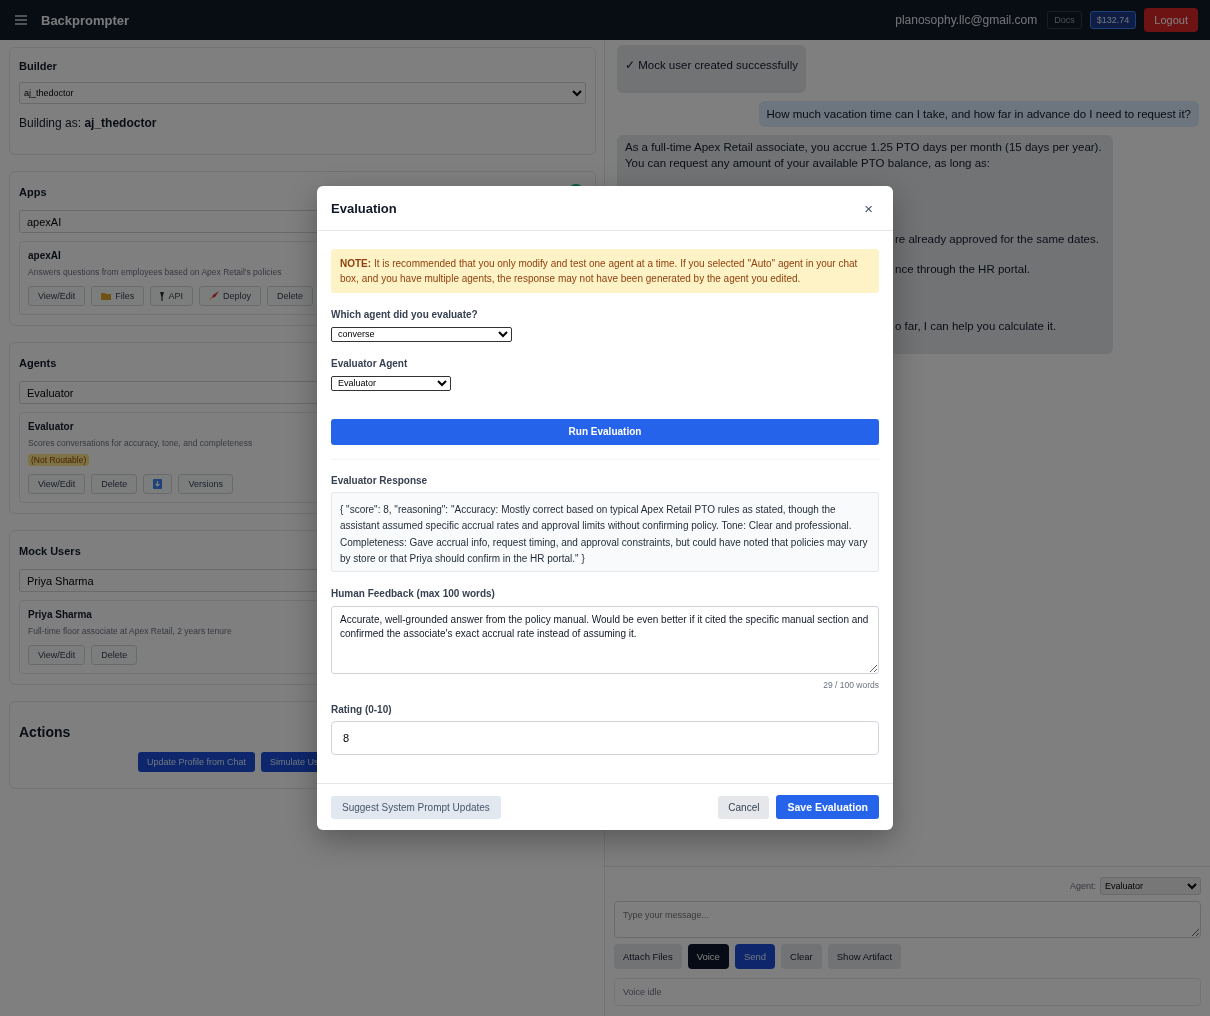 The height and width of the screenshot is (1016, 1210). What do you see at coordinates (60, 614) in the screenshot?
I see `item-name: Priya Sharma` at bounding box center [60, 614].